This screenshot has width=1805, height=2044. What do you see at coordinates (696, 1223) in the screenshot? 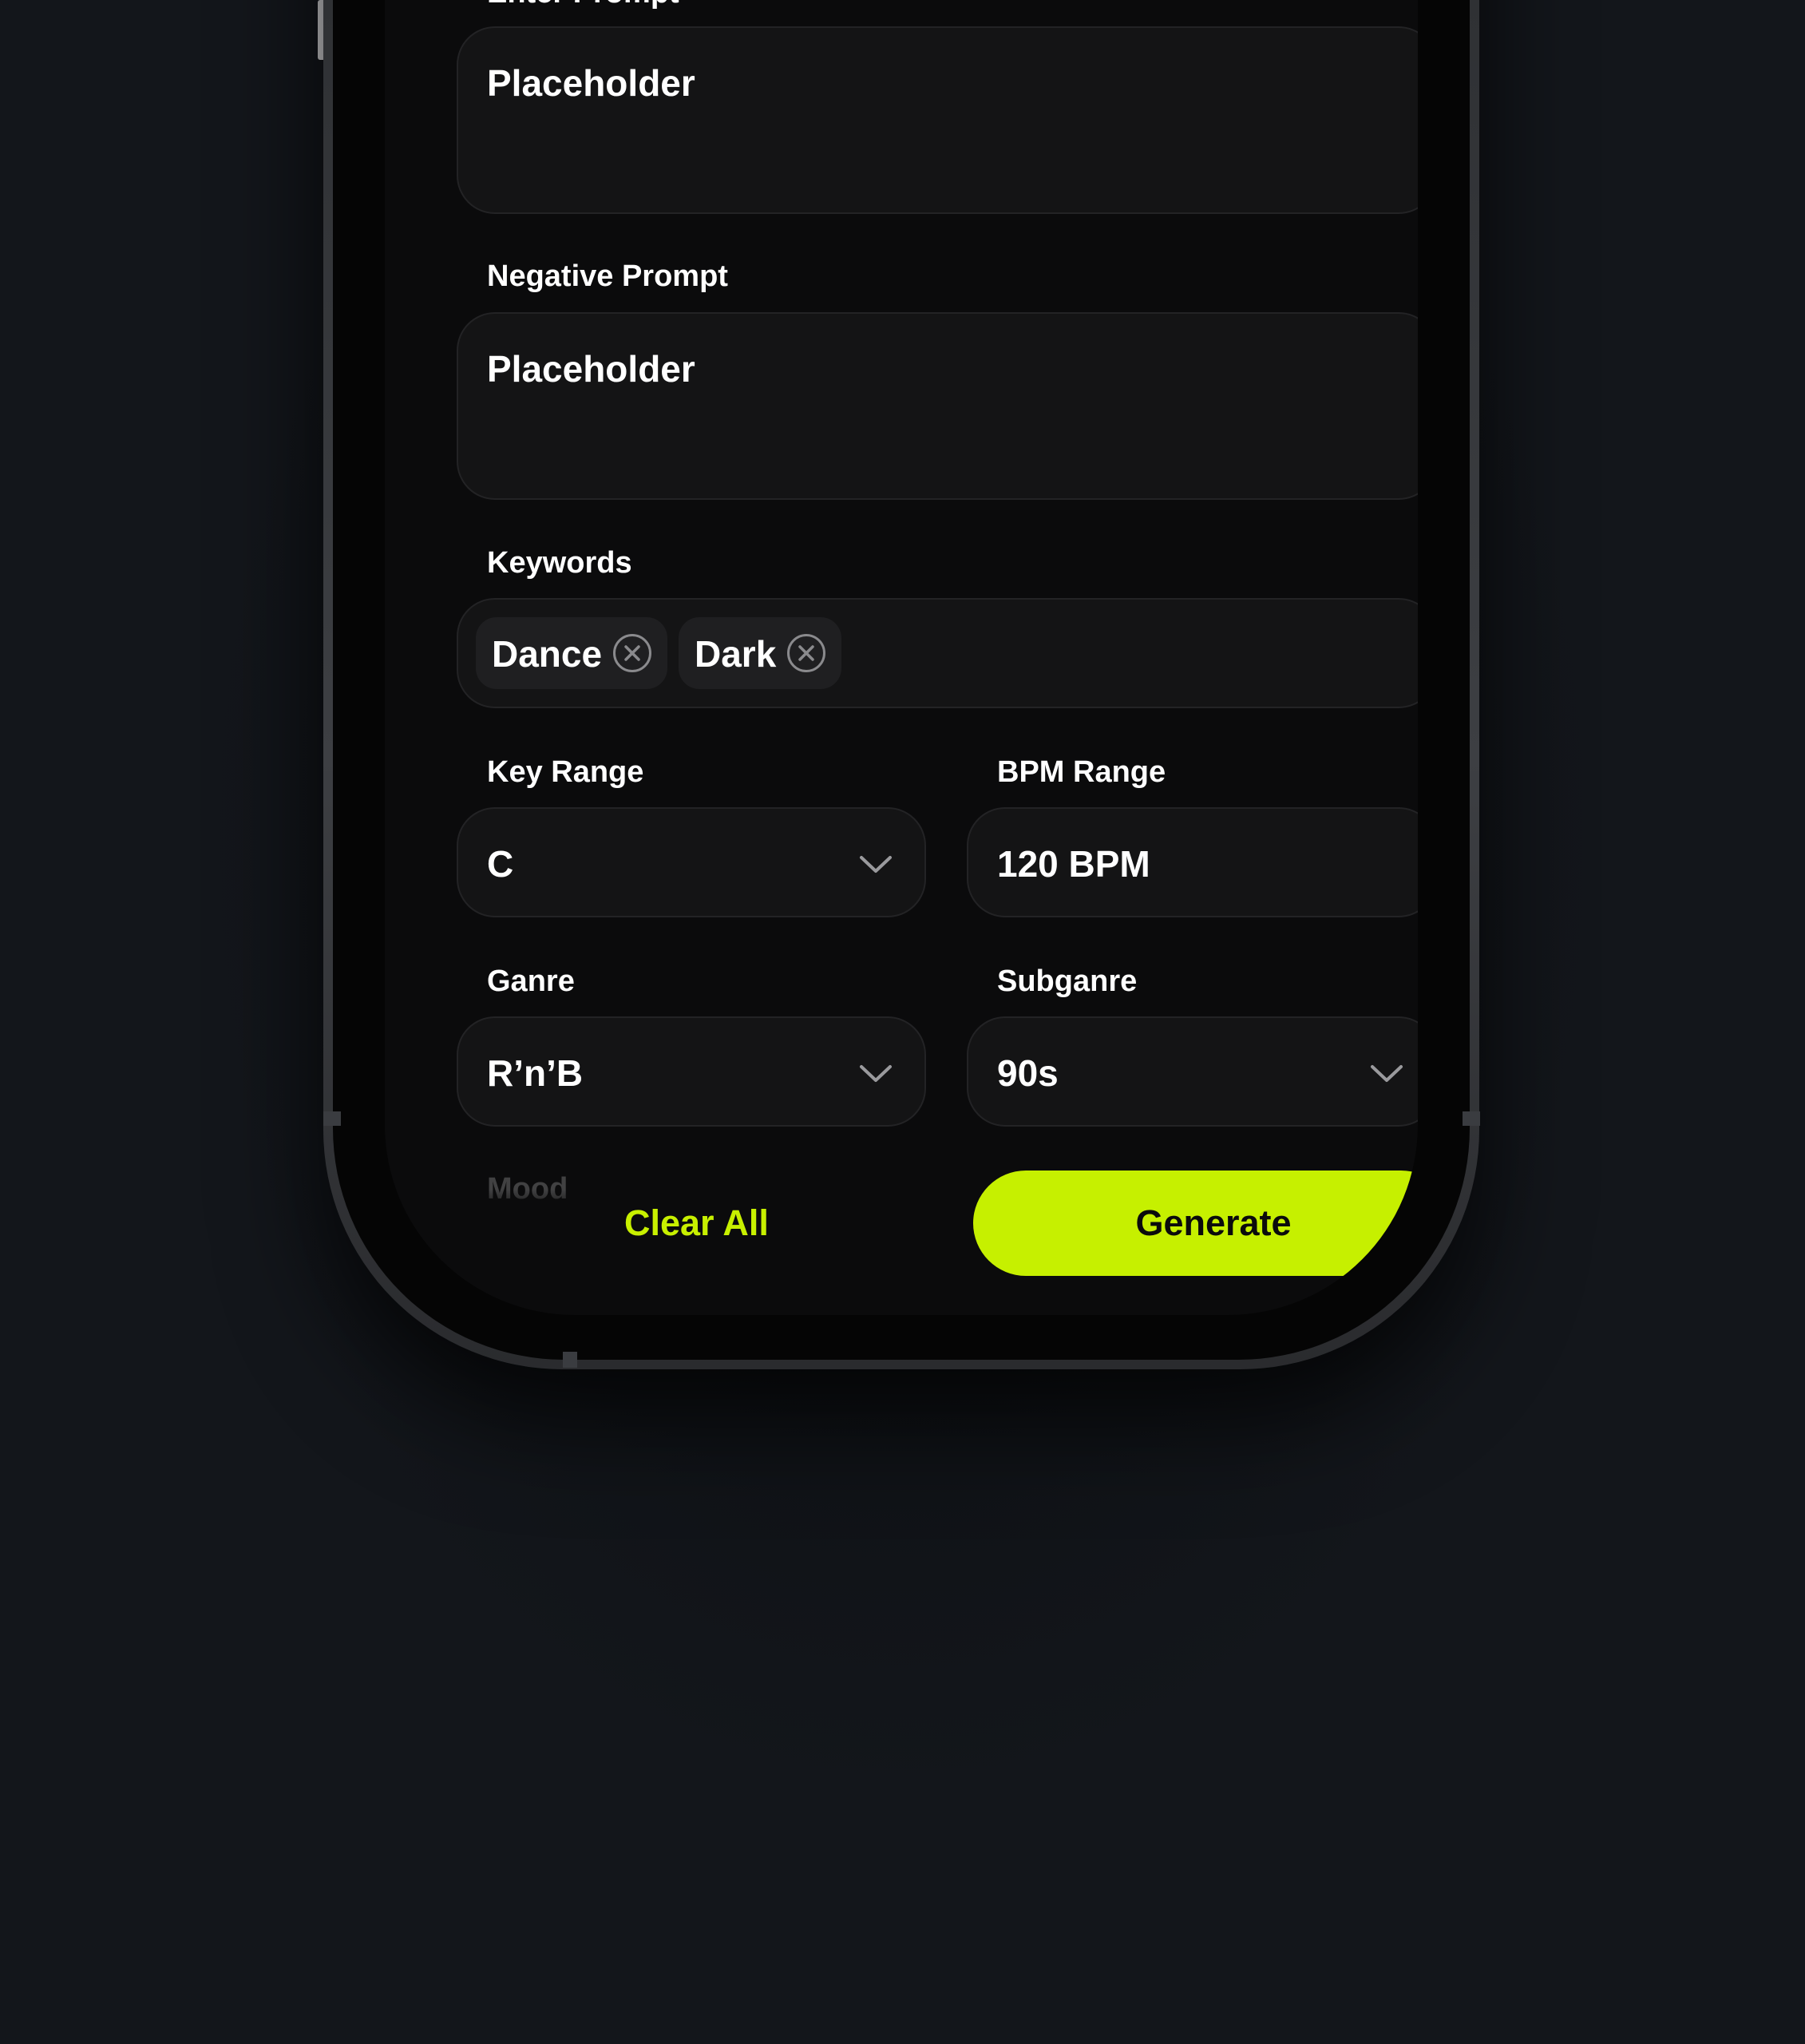
I see `clear-all-button: Clear All` at bounding box center [696, 1223].